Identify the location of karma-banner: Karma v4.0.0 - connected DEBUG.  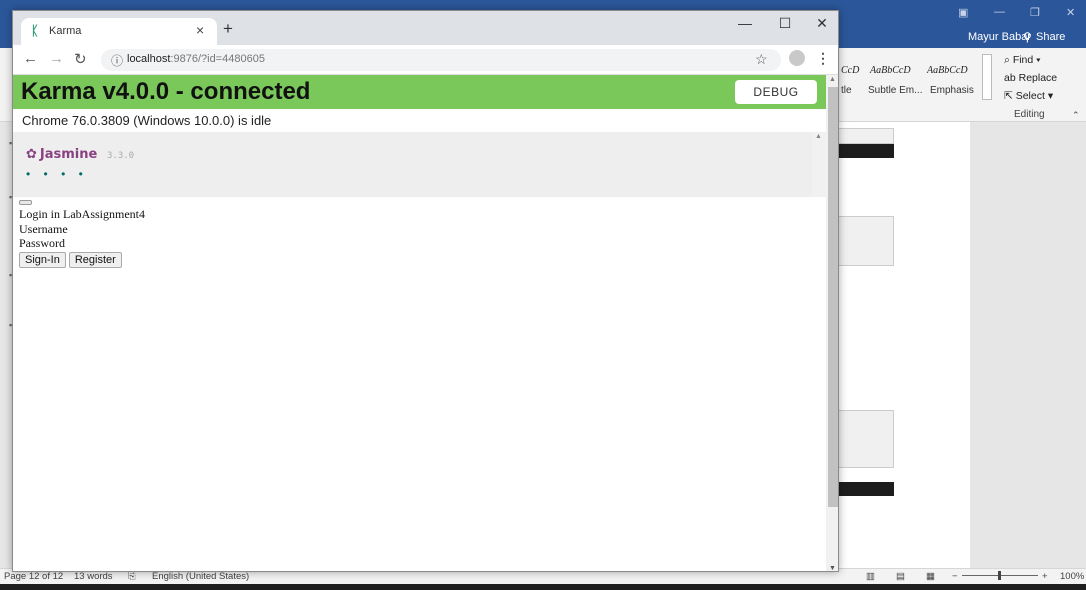
(419, 92).